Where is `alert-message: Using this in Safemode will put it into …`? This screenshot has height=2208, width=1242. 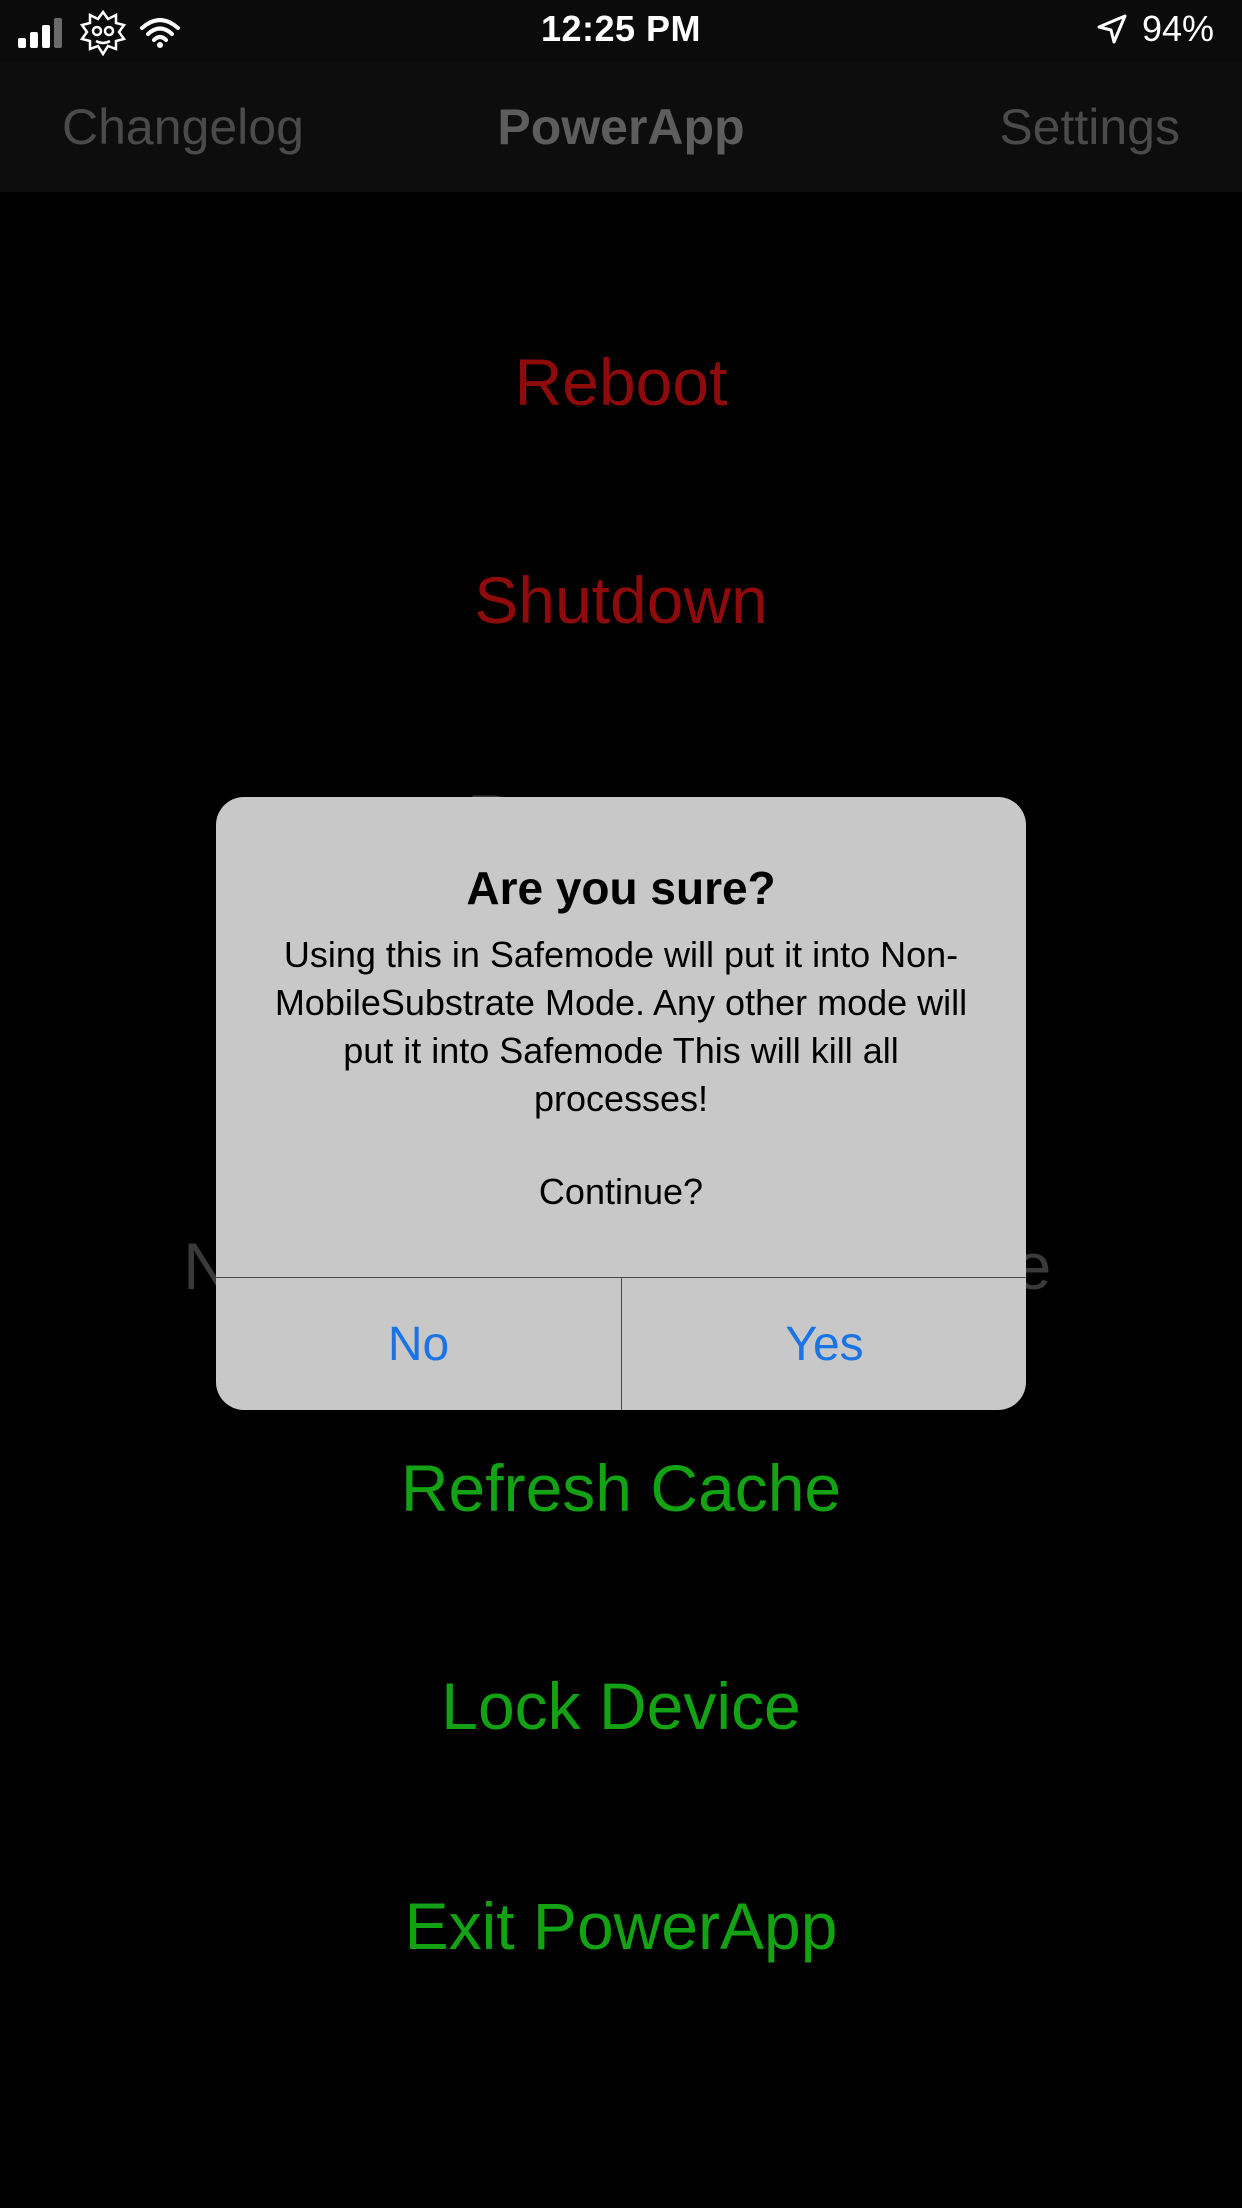 alert-message: Using this in Safemode will put it into … is located at coordinates (621, 1026).